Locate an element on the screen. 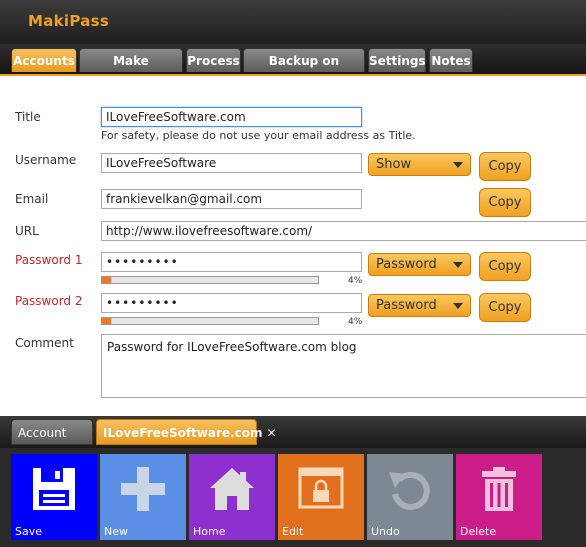 This screenshot has width=586, height=547. copy-email-button: Copy is located at coordinates (505, 202).